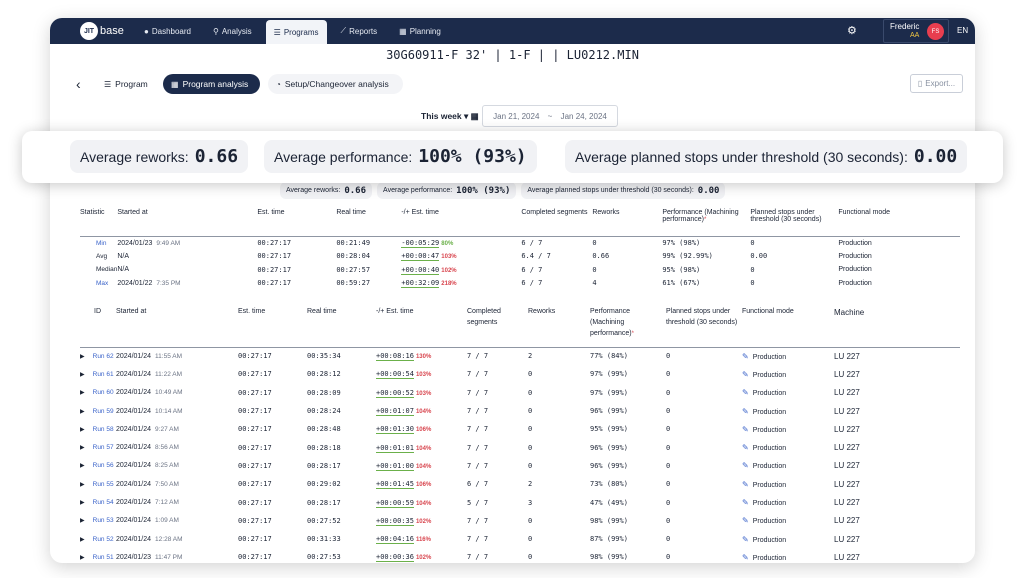  Describe the element at coordinates (102, 31) in the screenshot. I see `logo: JIT base` at that location.